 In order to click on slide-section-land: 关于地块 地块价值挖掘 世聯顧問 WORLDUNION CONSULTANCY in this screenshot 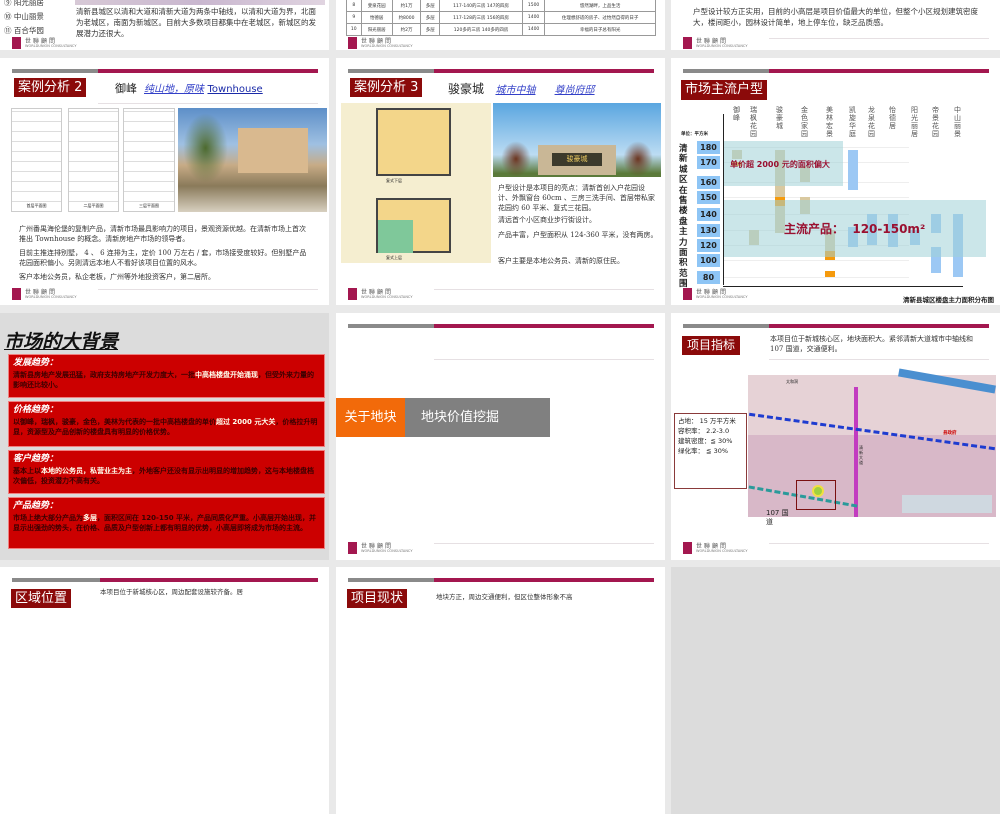, I will do `click(500, 436)`.